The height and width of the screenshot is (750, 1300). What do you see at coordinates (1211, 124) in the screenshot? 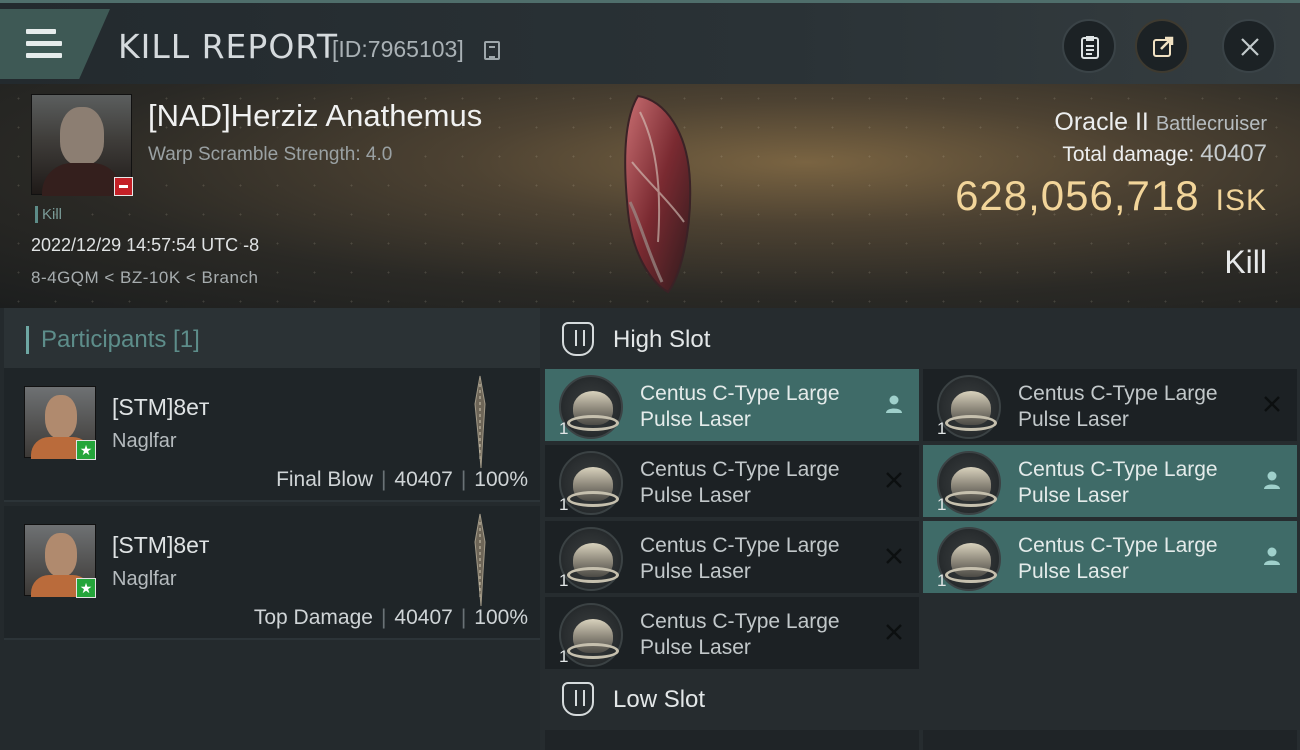
I see `ship-class: Battlecruiser` at bounding box center [1211, 124].